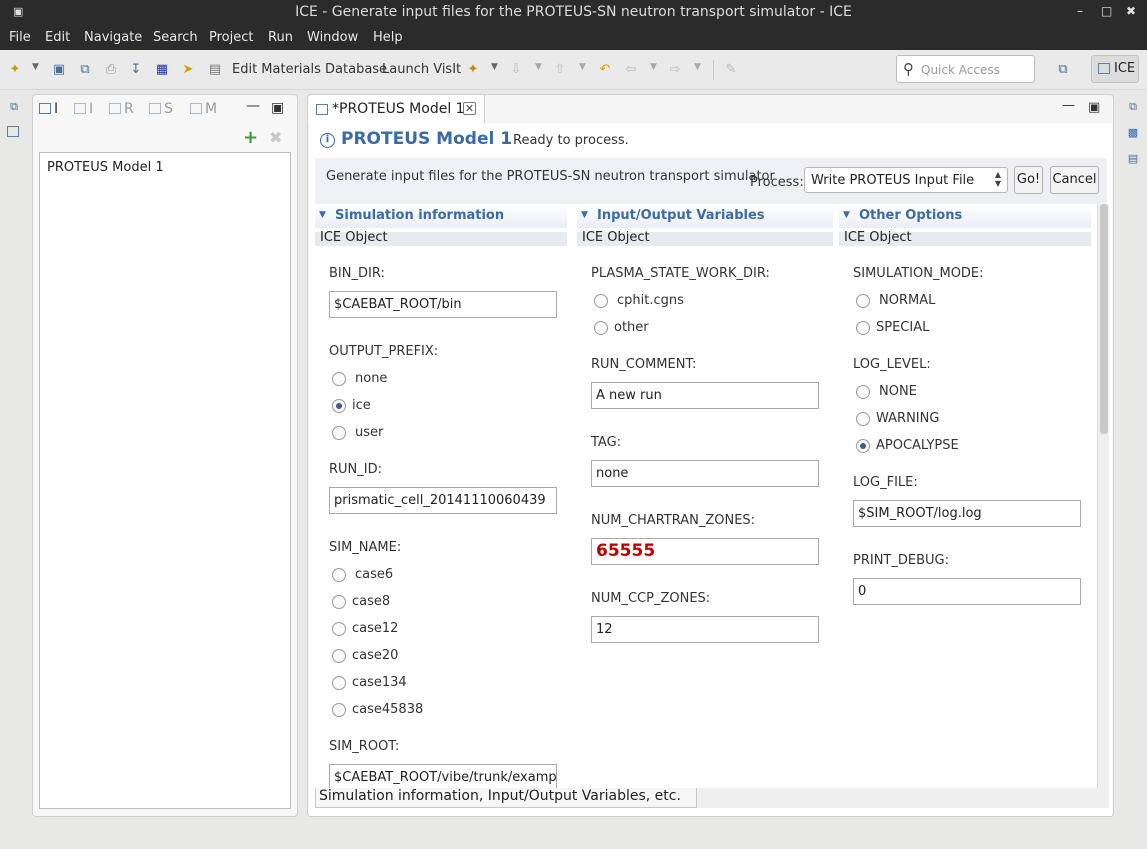  I want to click on editor-tab: *PROTEUS Model 1 ✕, so click(396, 109).